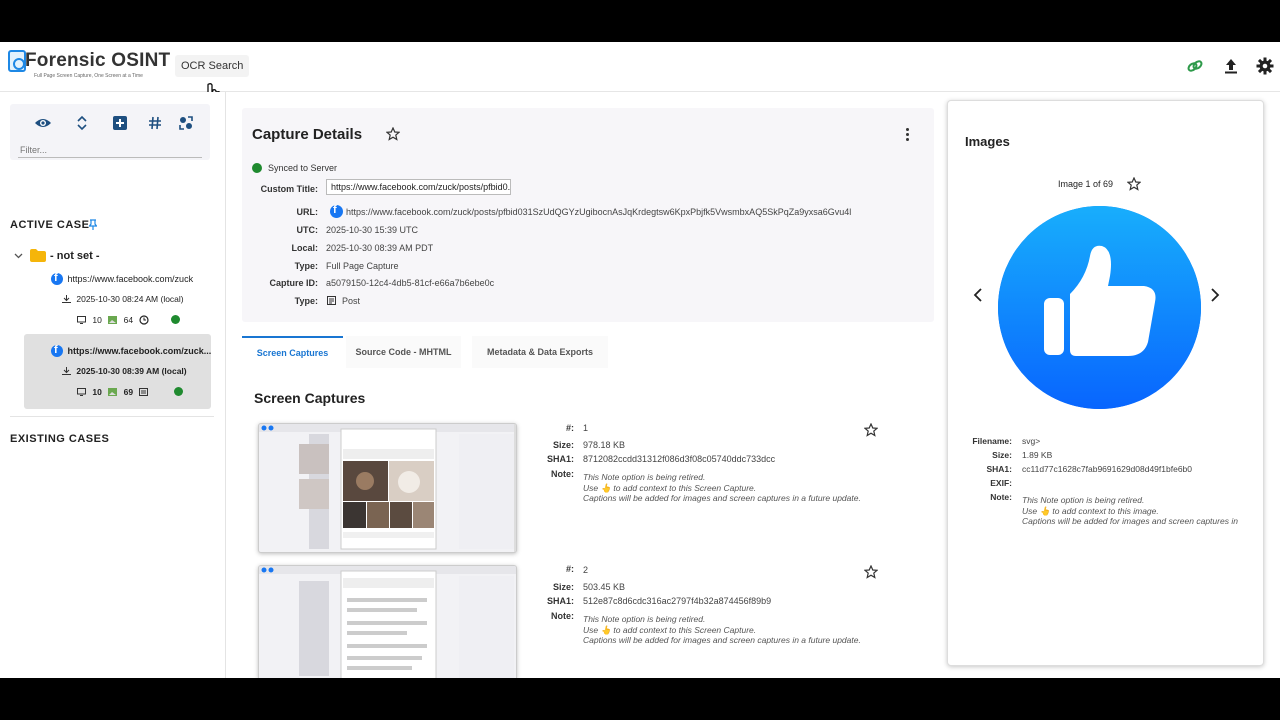  I want to click on capture-stats-row: 10 64, so click(128, 319).